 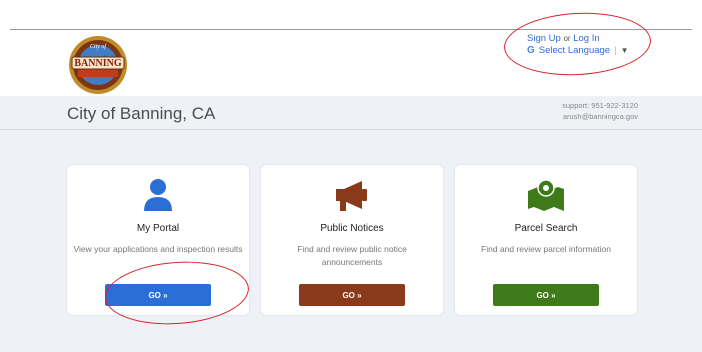 What do you see at coordinates (577, 44) in the screenshot?
I see `annotation-circle-language` at bounding box center [577, 44].